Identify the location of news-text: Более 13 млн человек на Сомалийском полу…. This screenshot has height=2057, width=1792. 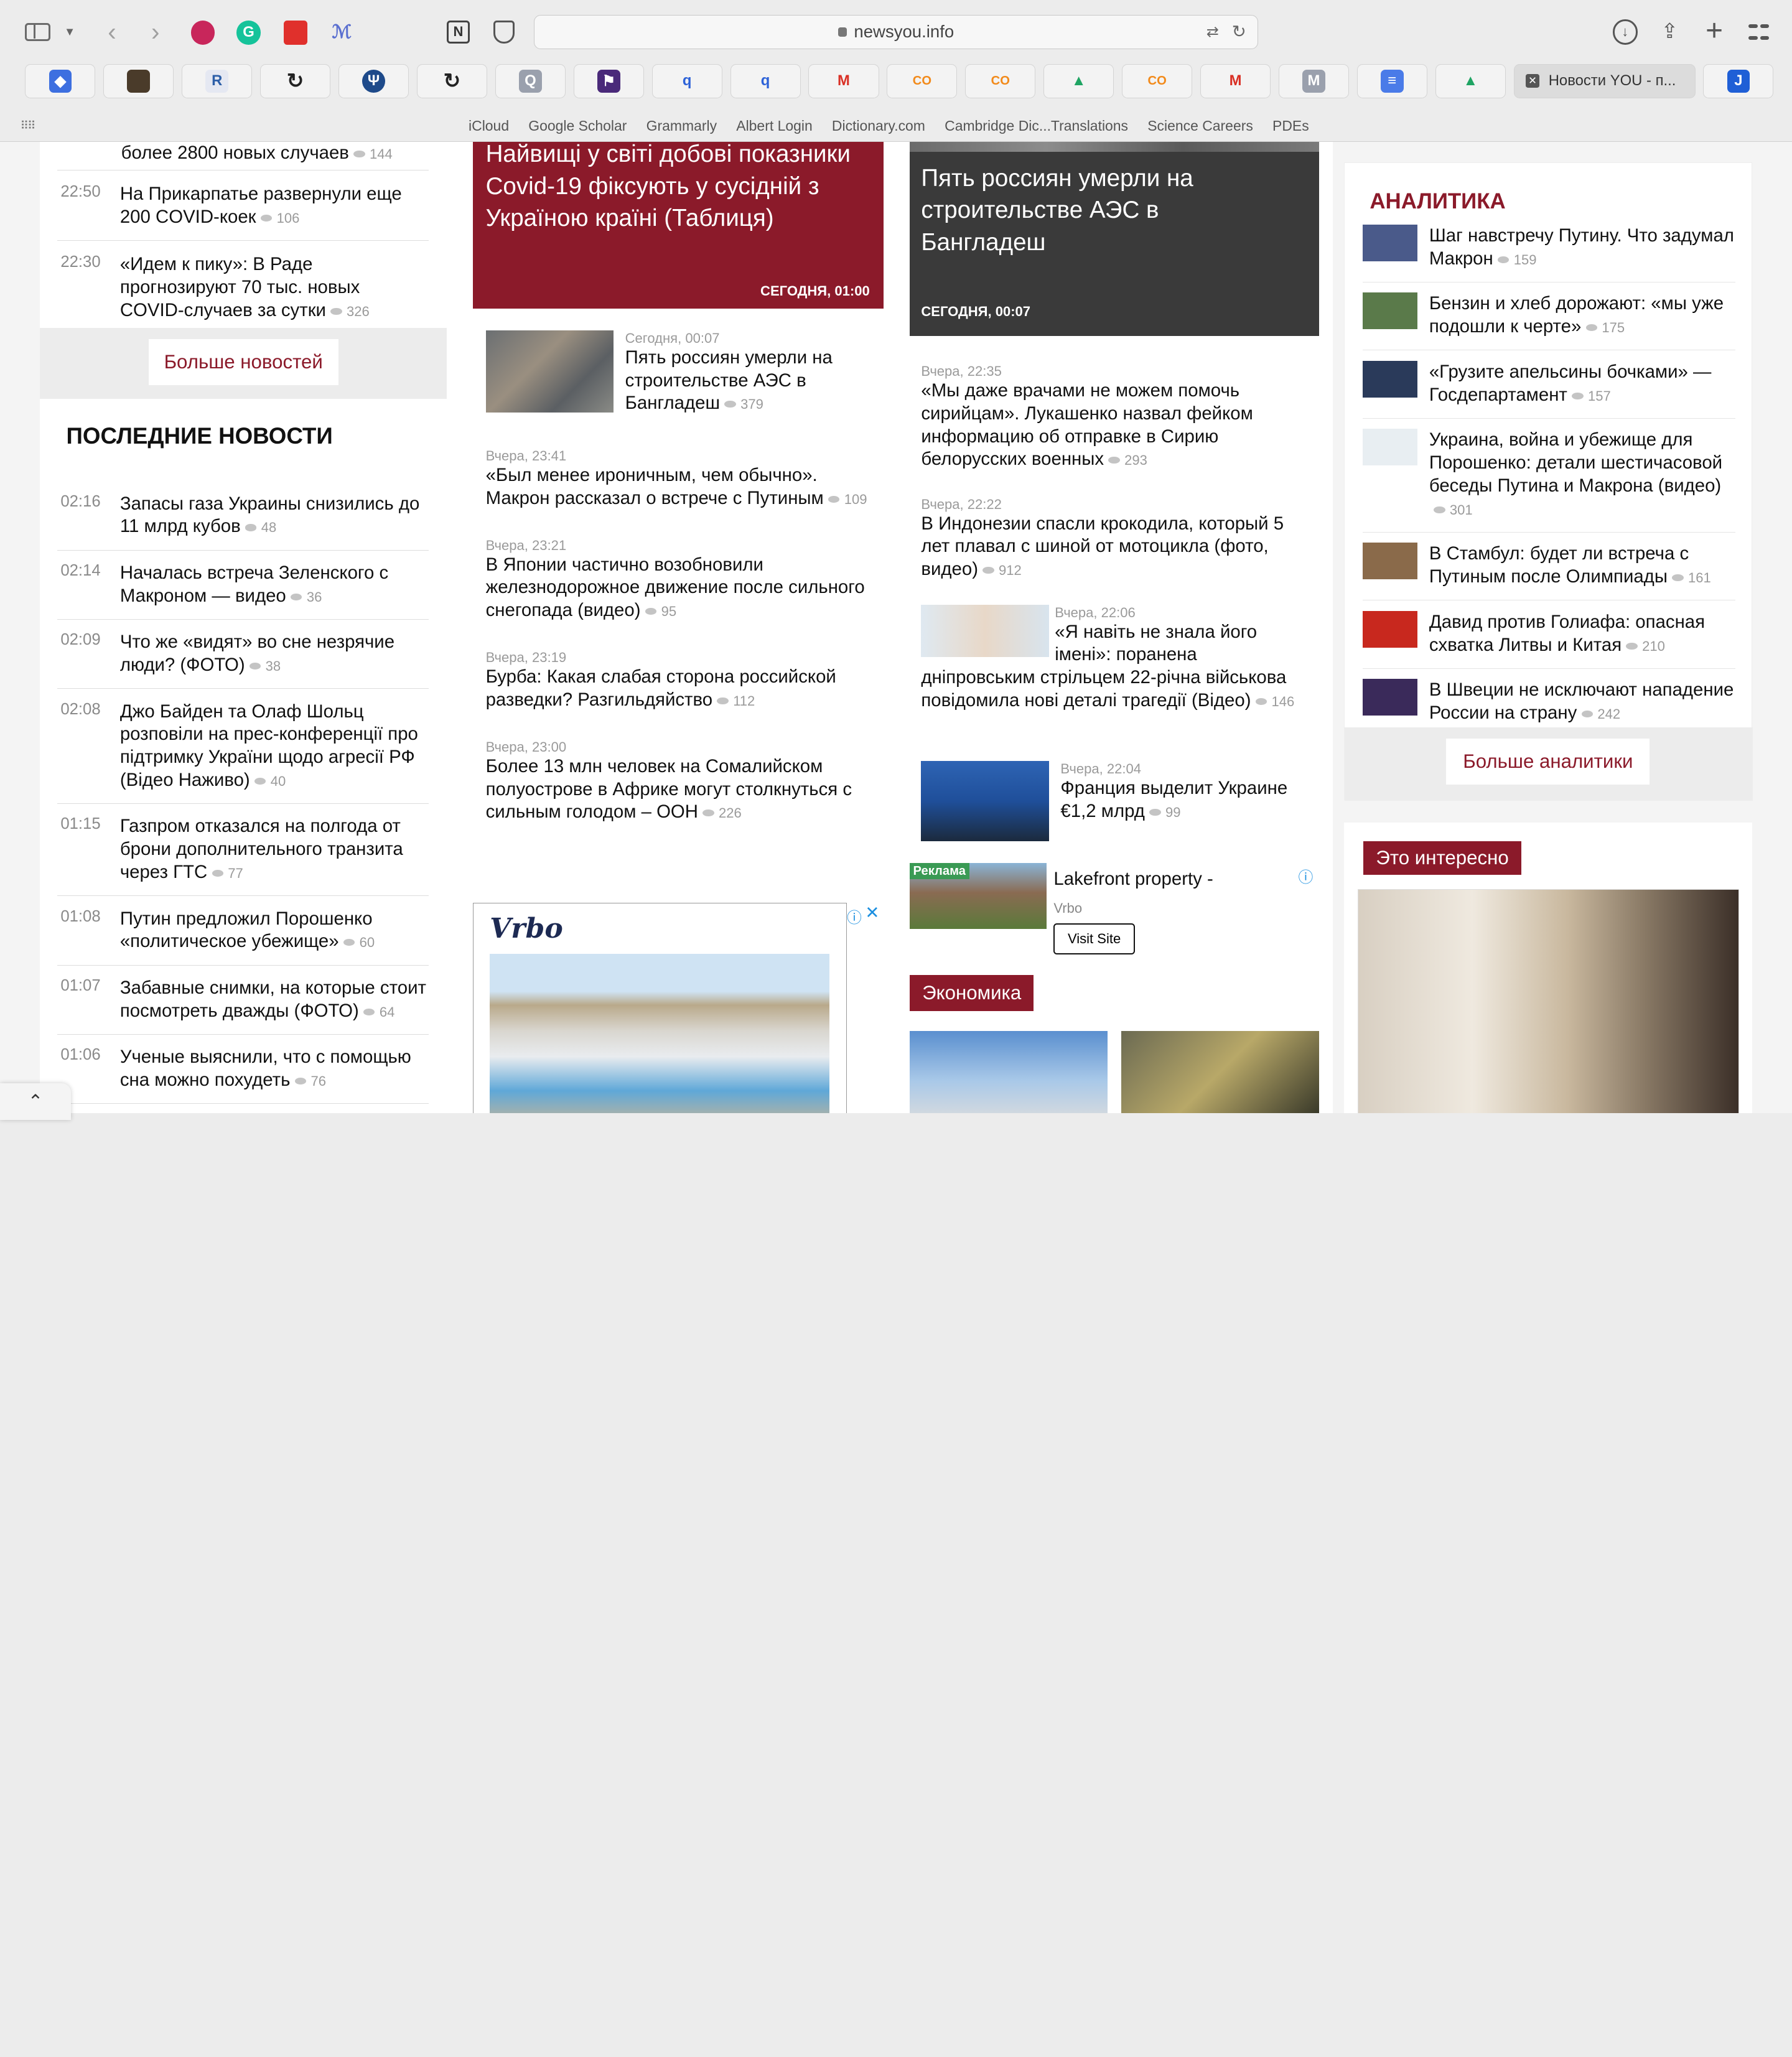
(683, 790).